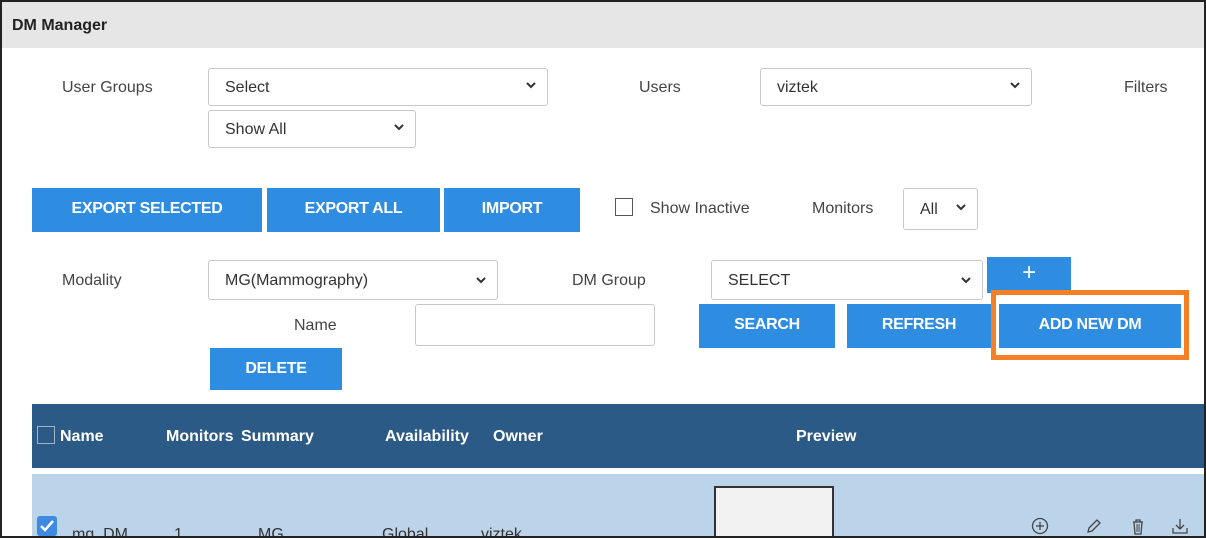  I want to click on export-all-button: EXPORT ALL, so click(353, 210).